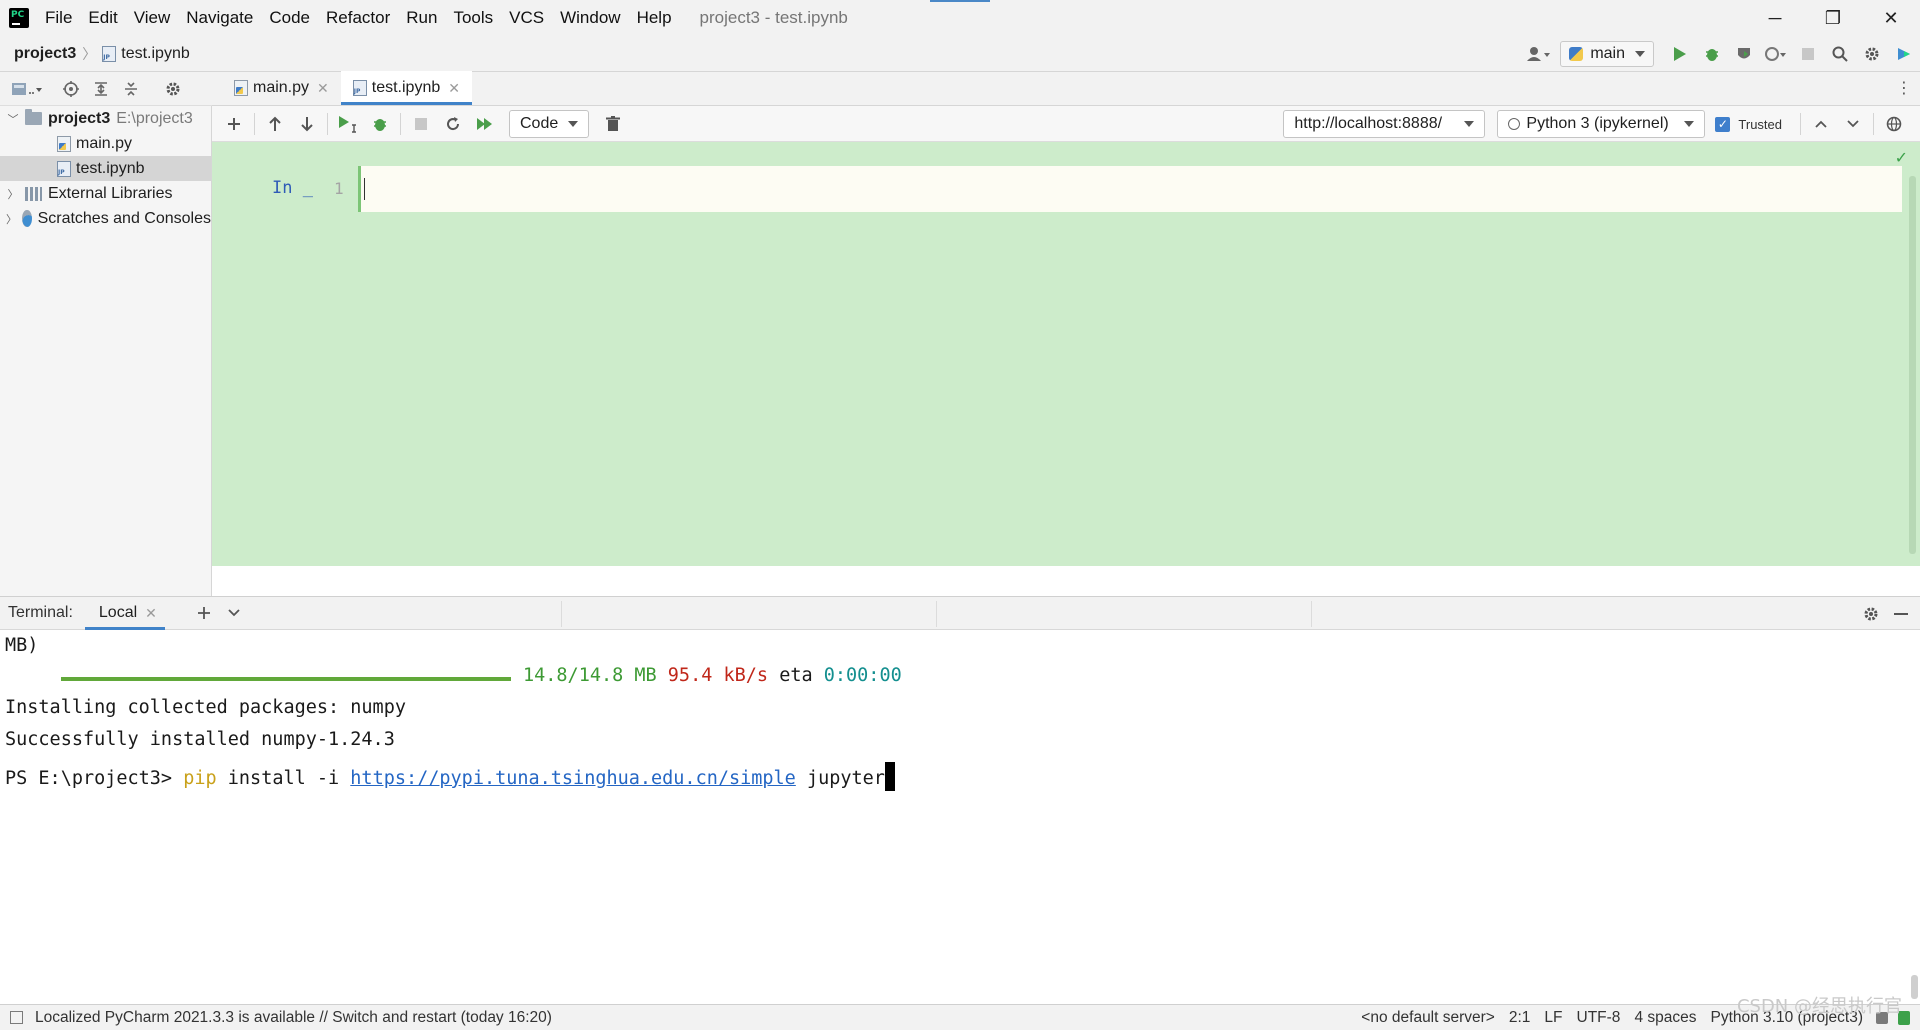 The height and width of the screenshot is (1030, 1920). Describe the element at coordinates (1853, 124) in the screenshot. I see `next-cell-button` at that location.